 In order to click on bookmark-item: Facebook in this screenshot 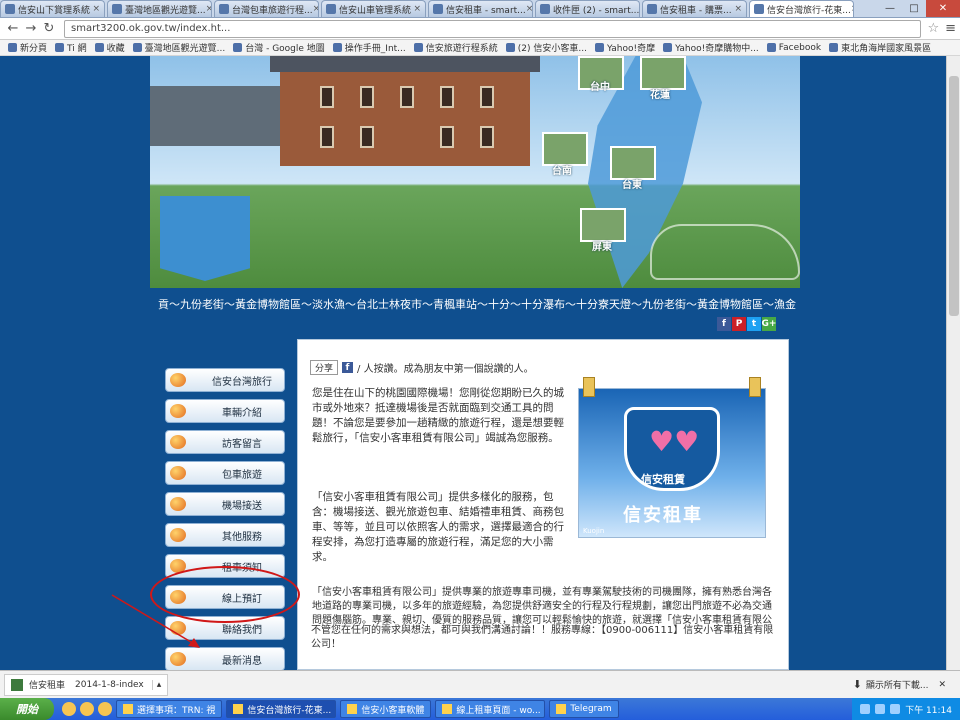, I will do `click(793, 48)`.